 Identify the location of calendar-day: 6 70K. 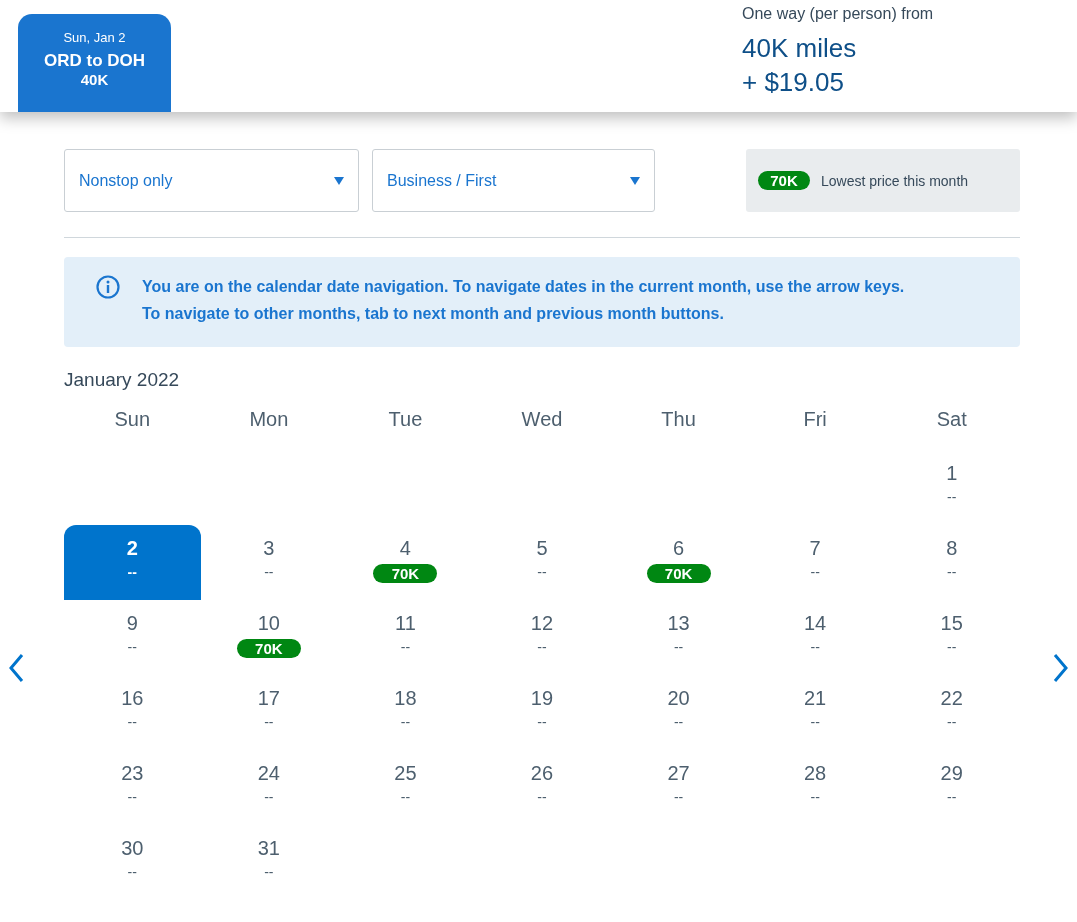
(678, 562).